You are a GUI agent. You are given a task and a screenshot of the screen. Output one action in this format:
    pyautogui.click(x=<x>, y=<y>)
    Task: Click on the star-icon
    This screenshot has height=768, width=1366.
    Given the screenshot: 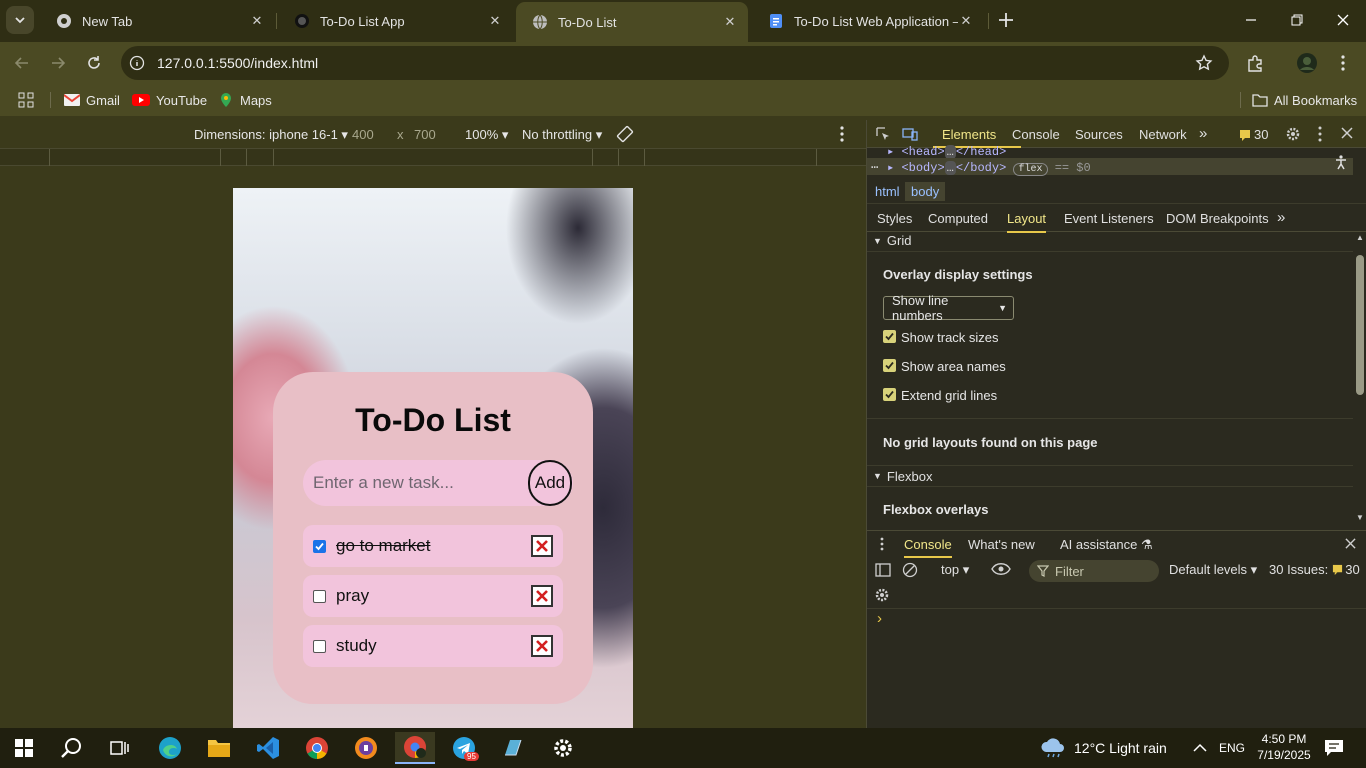 What is the action you would take?
    pyautogui.click(x=1204, y=63)
    